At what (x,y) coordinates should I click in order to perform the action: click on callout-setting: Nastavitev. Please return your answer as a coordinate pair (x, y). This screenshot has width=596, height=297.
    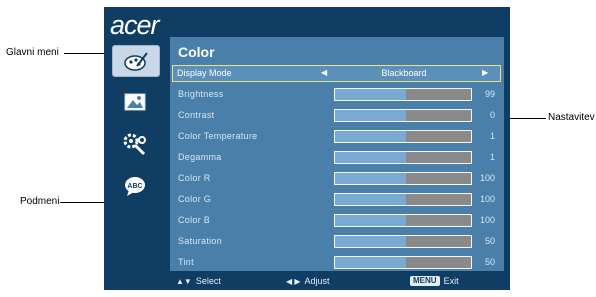
    Looking at the image, I should click on (571, 117).